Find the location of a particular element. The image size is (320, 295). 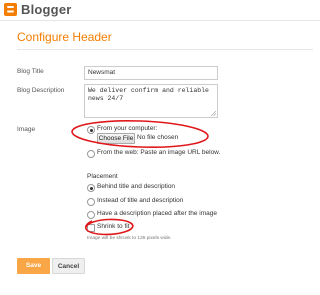

annotation-circle-file-chooser is located at coordinates (140, 134).